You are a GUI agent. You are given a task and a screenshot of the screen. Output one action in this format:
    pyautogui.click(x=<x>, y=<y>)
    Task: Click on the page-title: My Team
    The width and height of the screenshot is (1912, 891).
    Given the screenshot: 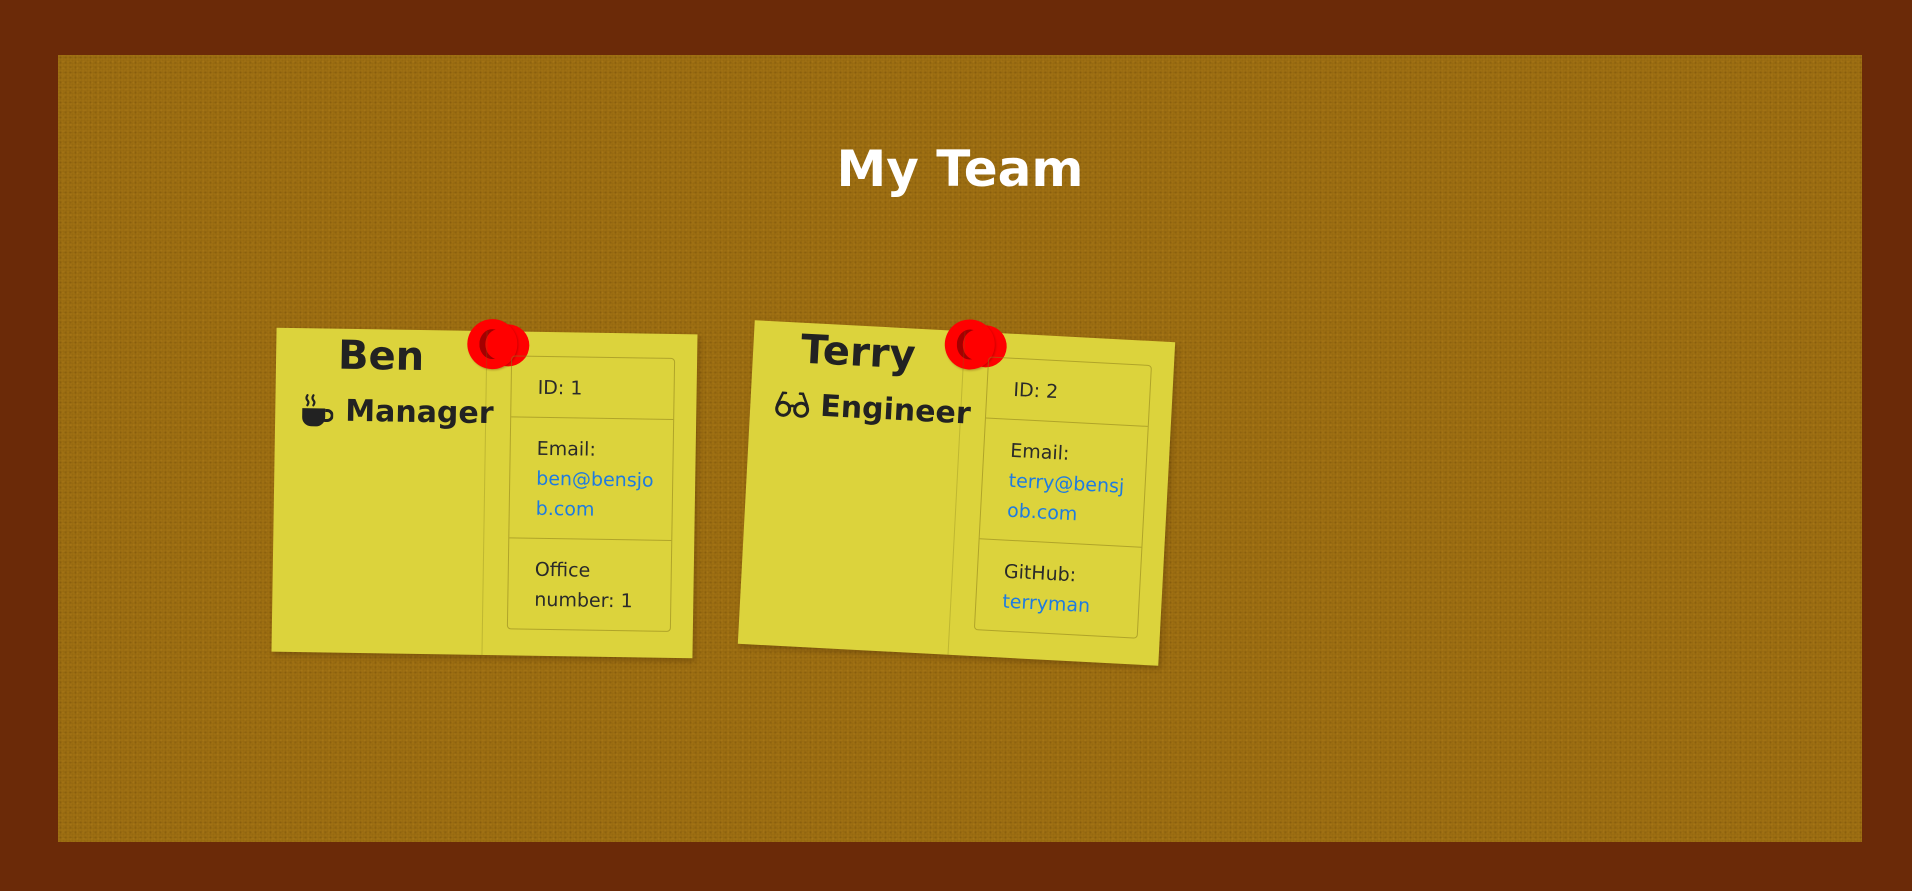 What is the action you would take?
    pyautogui.click(x=960, y=169)
    